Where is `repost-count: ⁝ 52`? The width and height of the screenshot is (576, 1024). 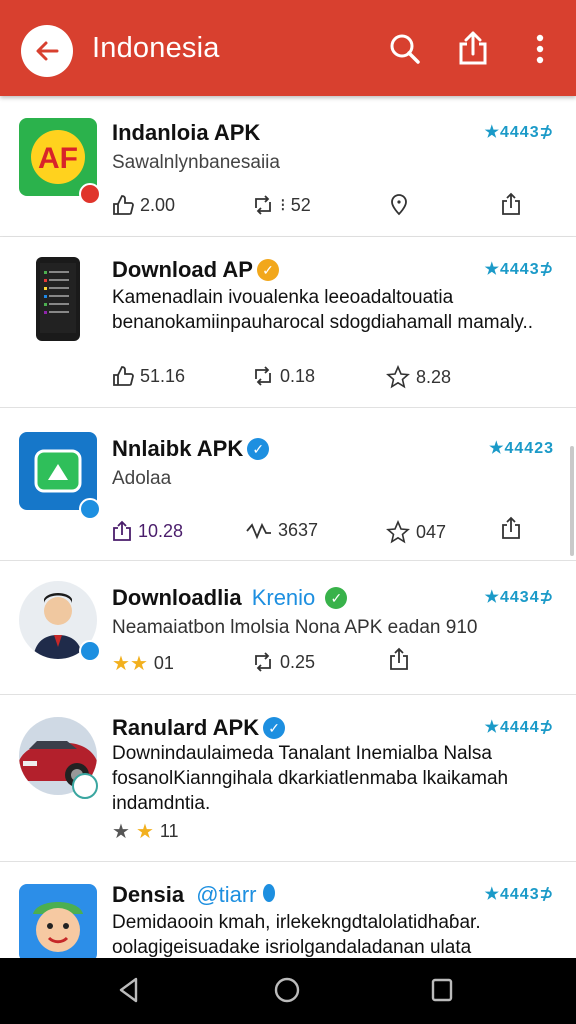
repost-count: ⁝ 52 is located at coordinates (295, 204).